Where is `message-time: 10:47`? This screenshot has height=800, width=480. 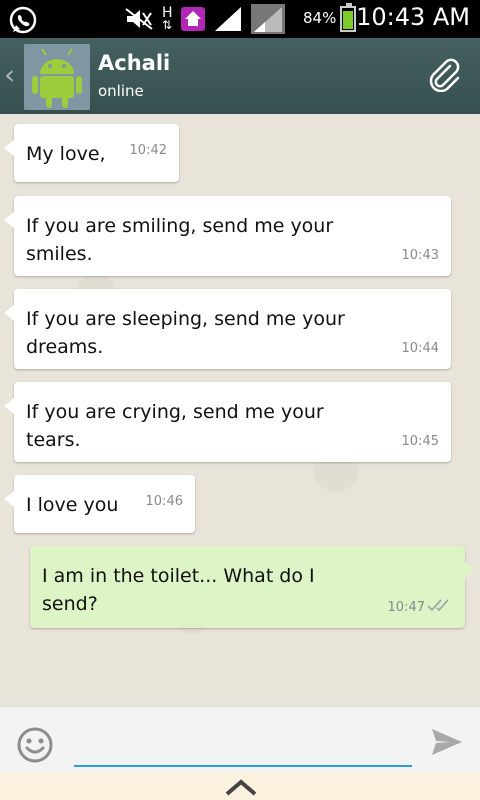 message-time: 10:47 is located at coordinates (406, 607).